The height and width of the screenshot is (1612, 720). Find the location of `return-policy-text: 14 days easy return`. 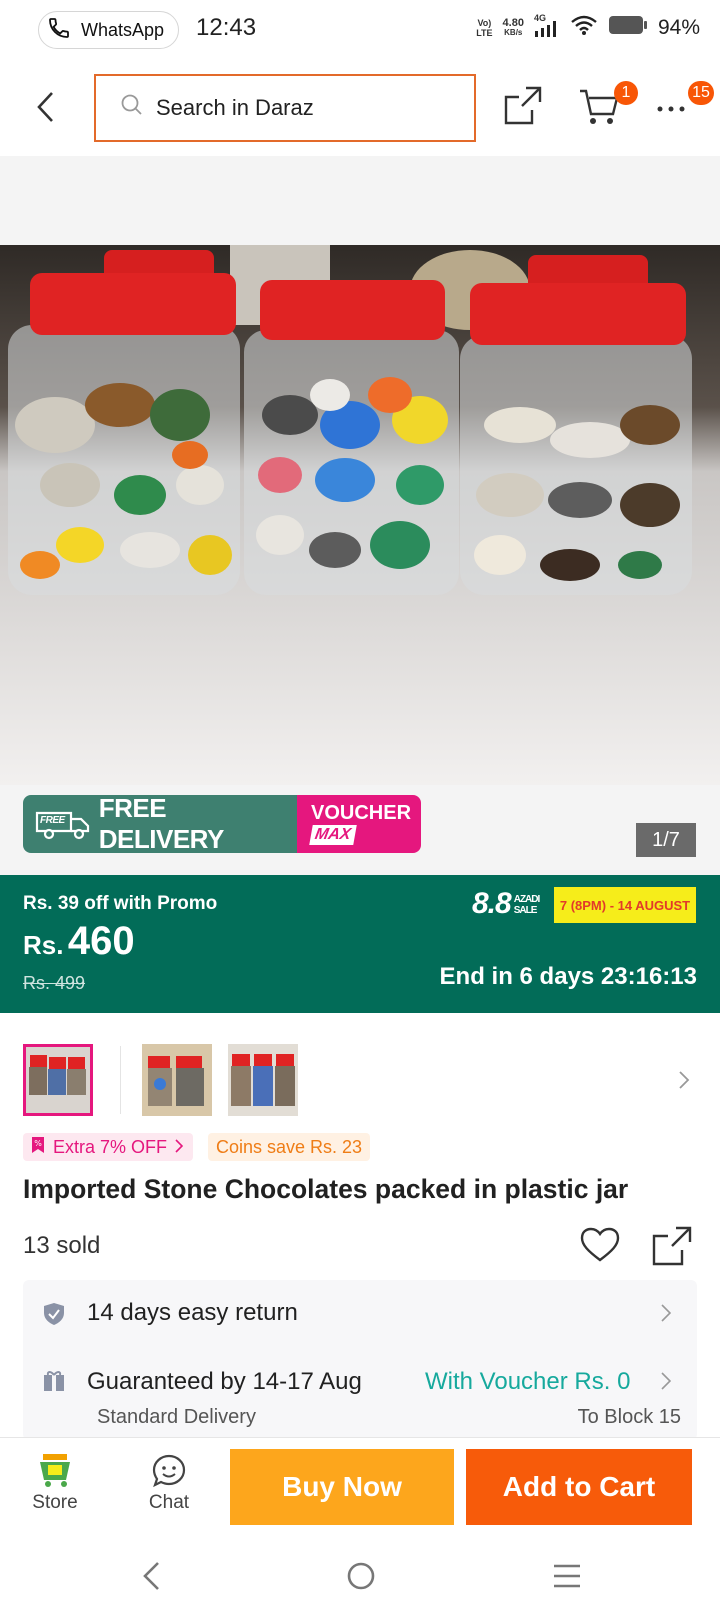

return-policy-text: 14 days easy return is located at coordinates (192, 1312).